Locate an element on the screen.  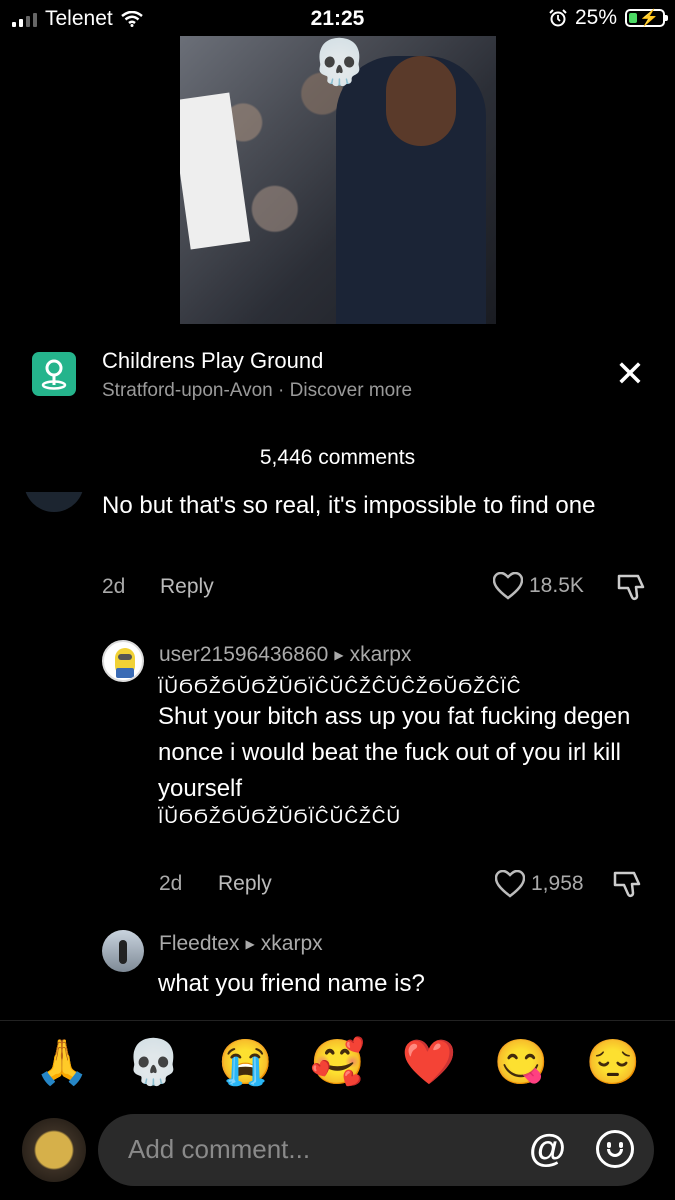
status-bar: Telenet 21:25 25% ⚡ is located at coordinates (337, 19).